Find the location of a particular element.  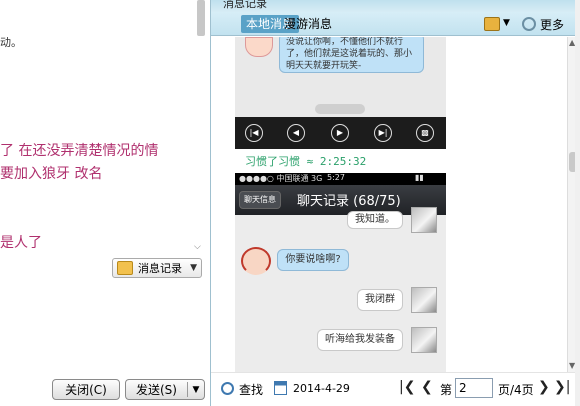

history-title: 消息记录 is located at coordinates (245, 5).